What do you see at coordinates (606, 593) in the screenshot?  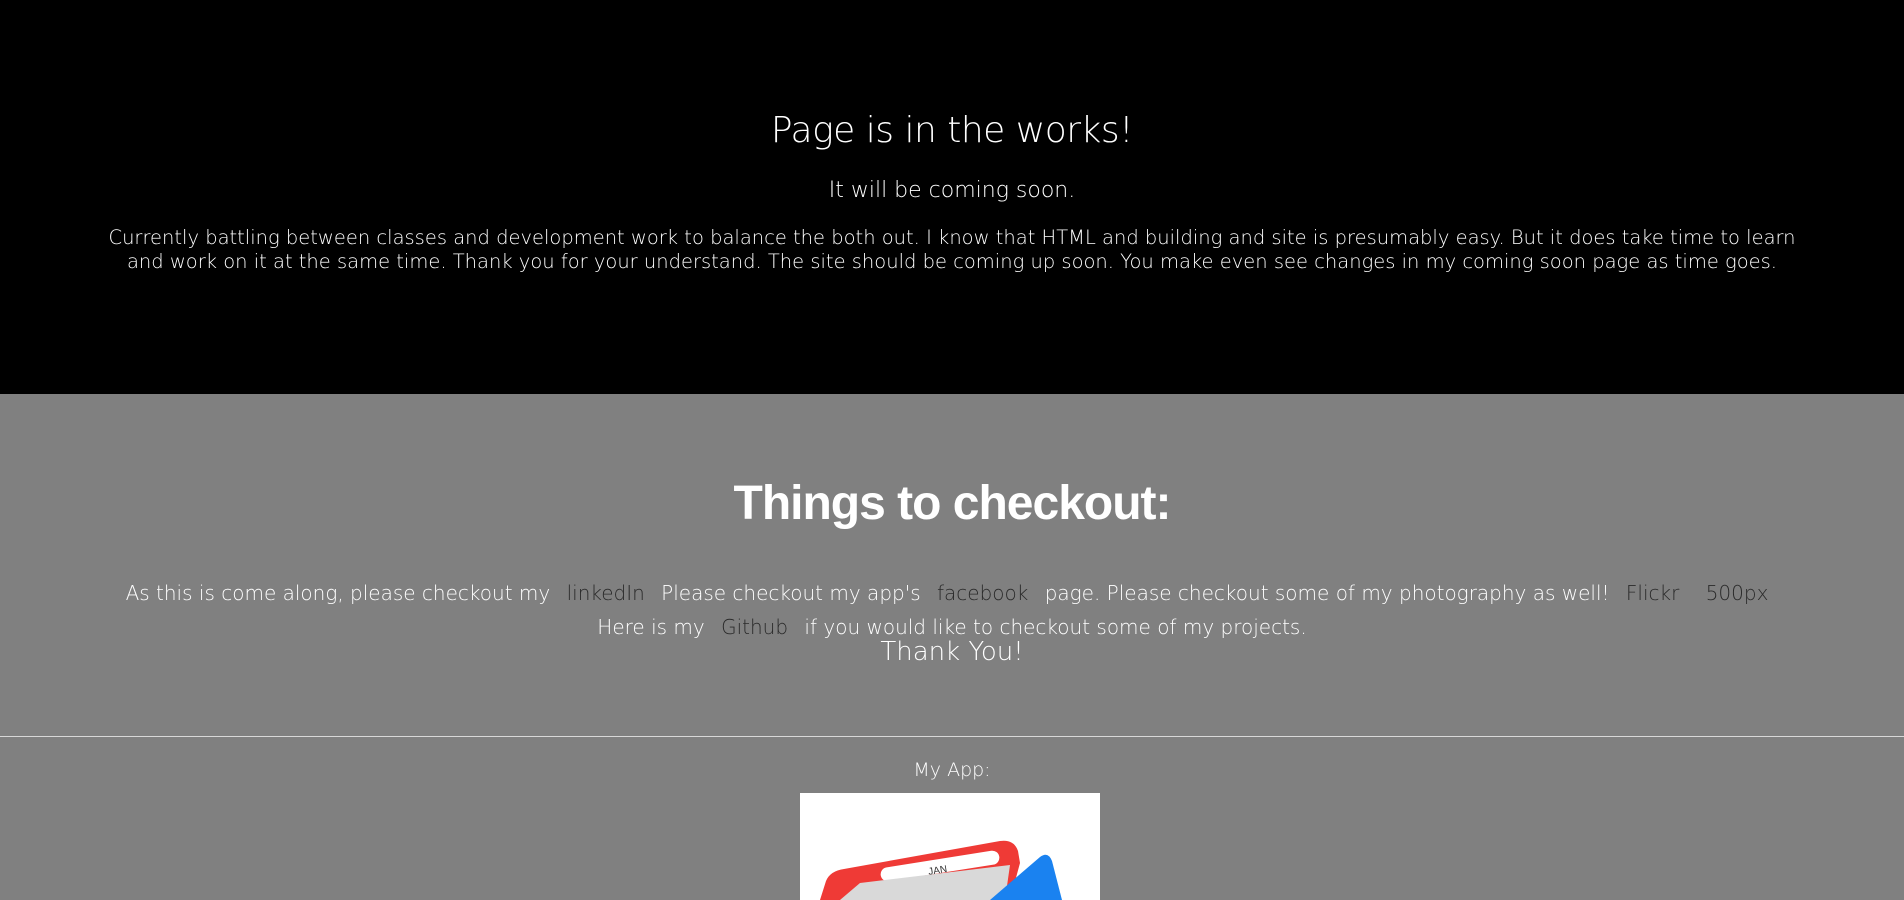 I see `linkedin-link: linkedIn` at bounding box center [606, 593].